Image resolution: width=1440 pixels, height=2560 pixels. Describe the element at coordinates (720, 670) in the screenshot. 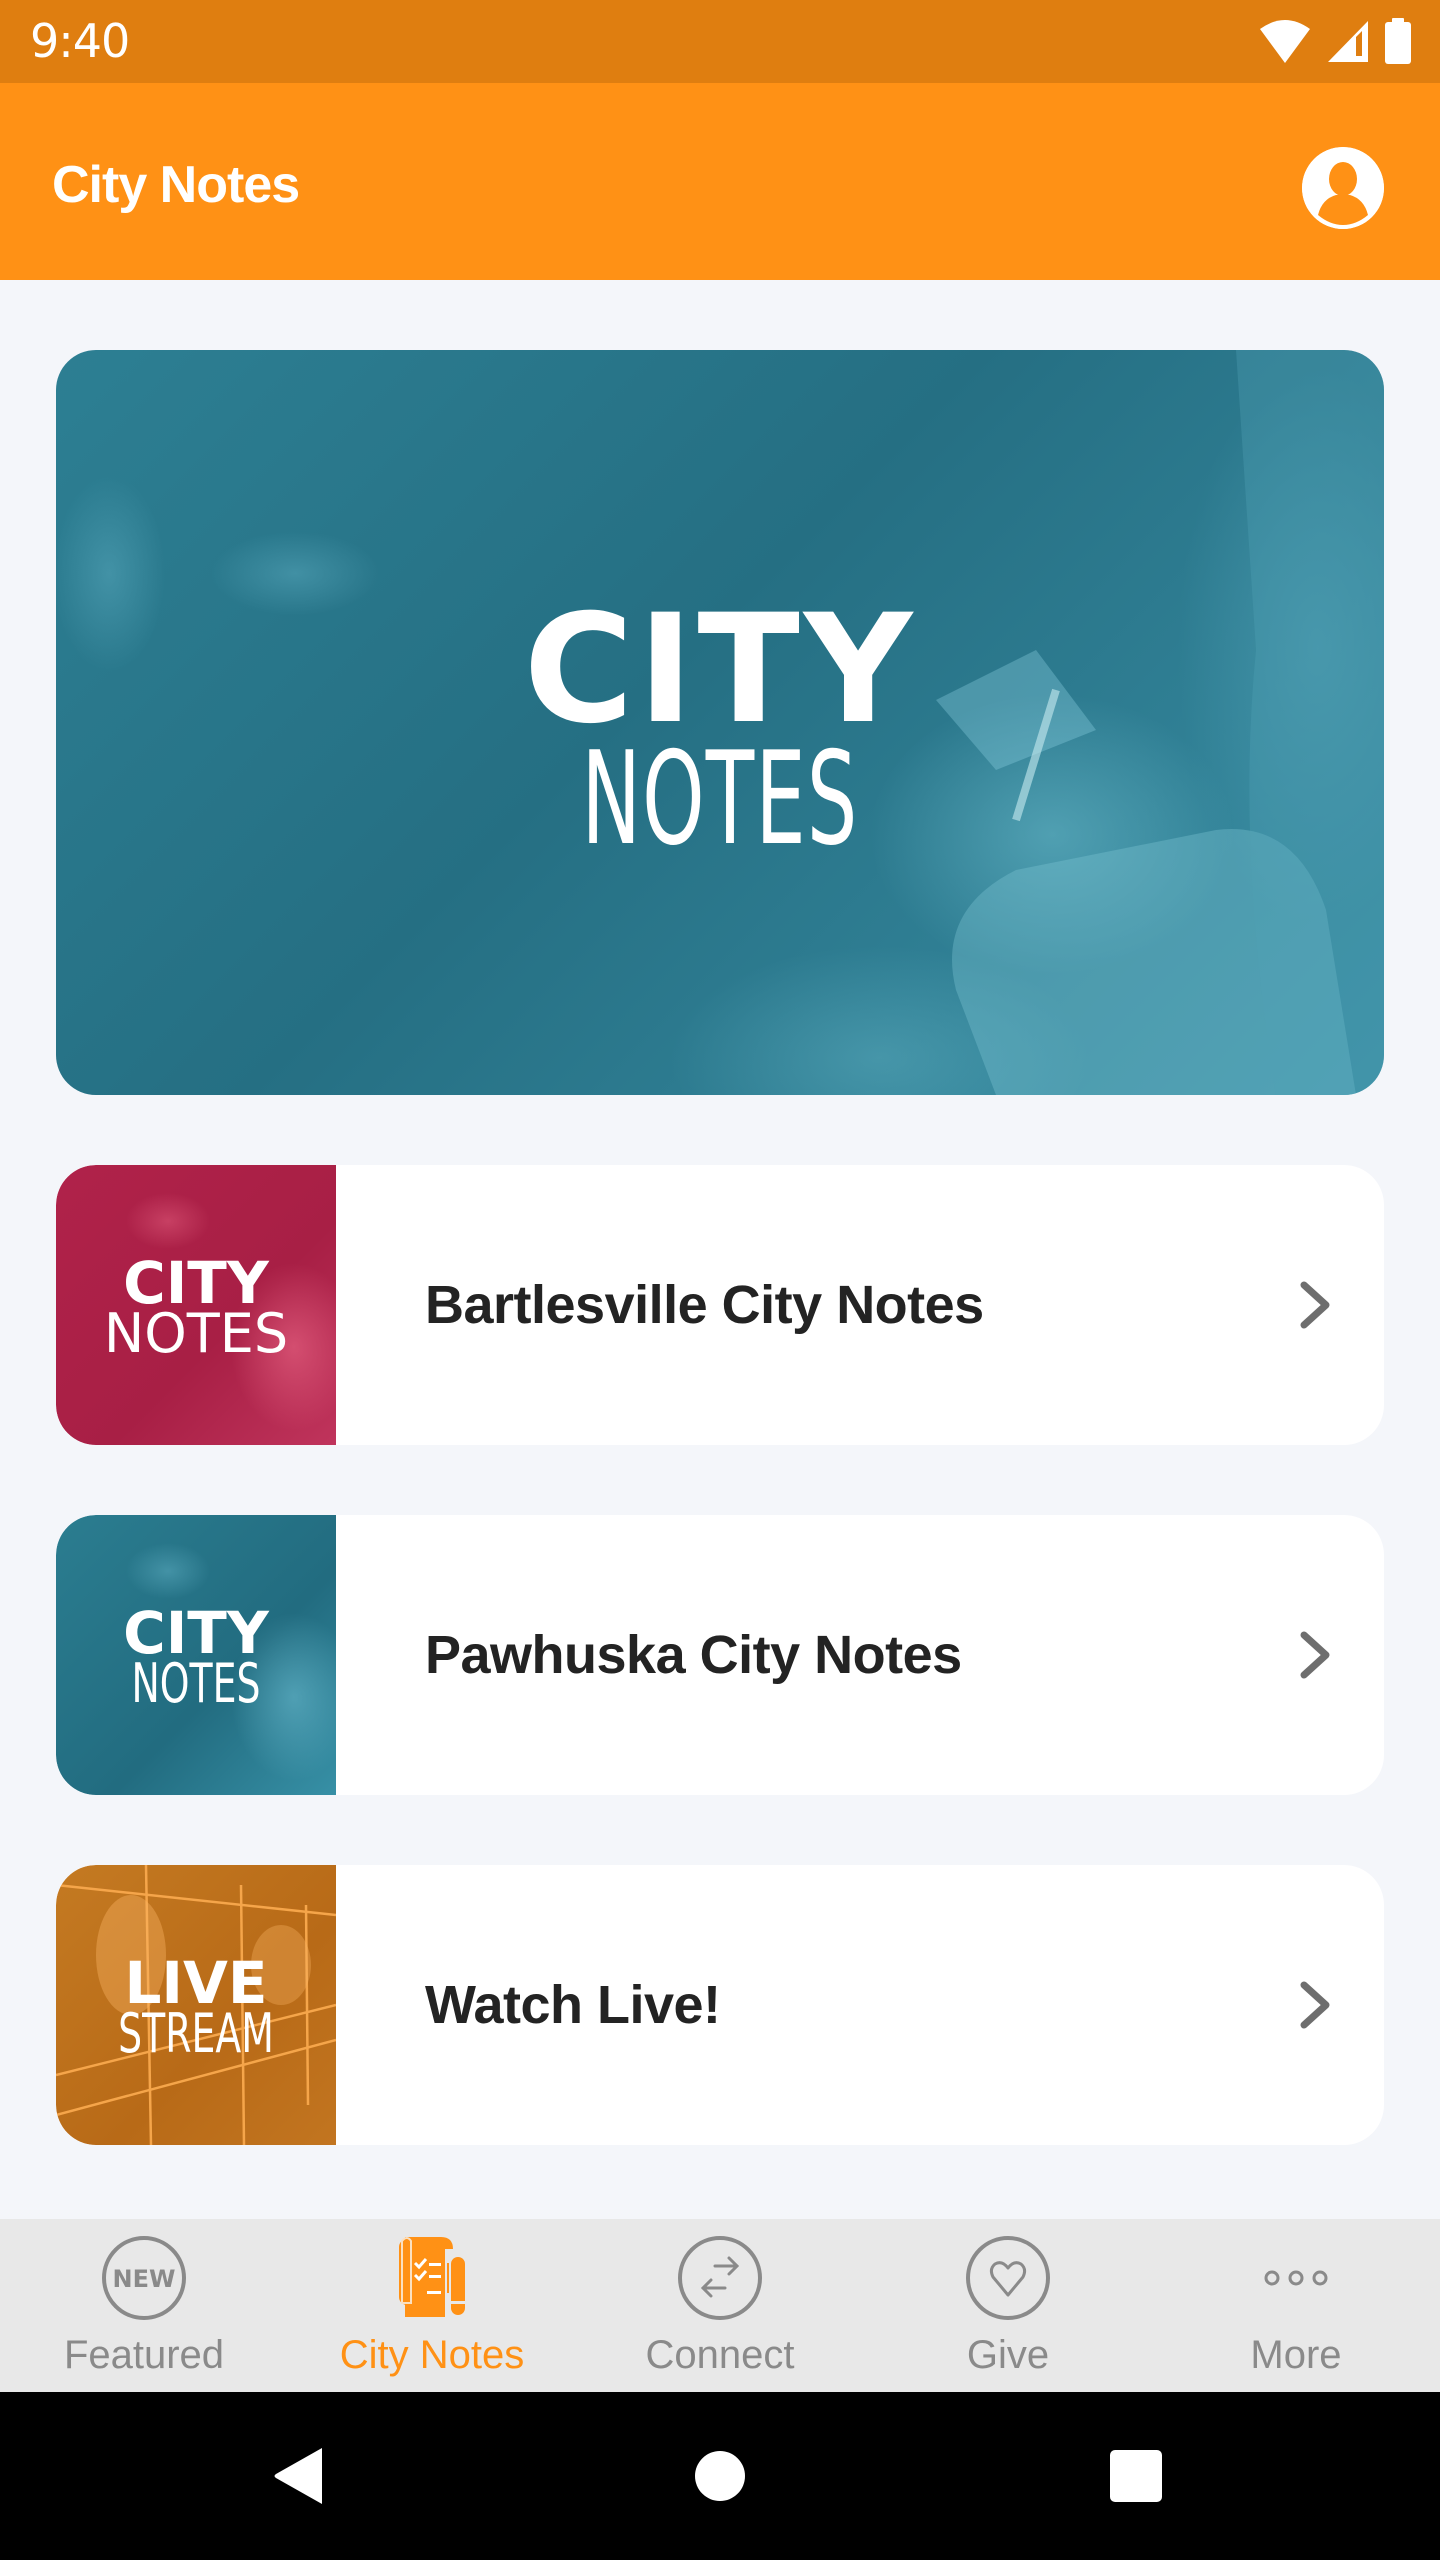

I see `banner-logo-line1: CITY` at that location.